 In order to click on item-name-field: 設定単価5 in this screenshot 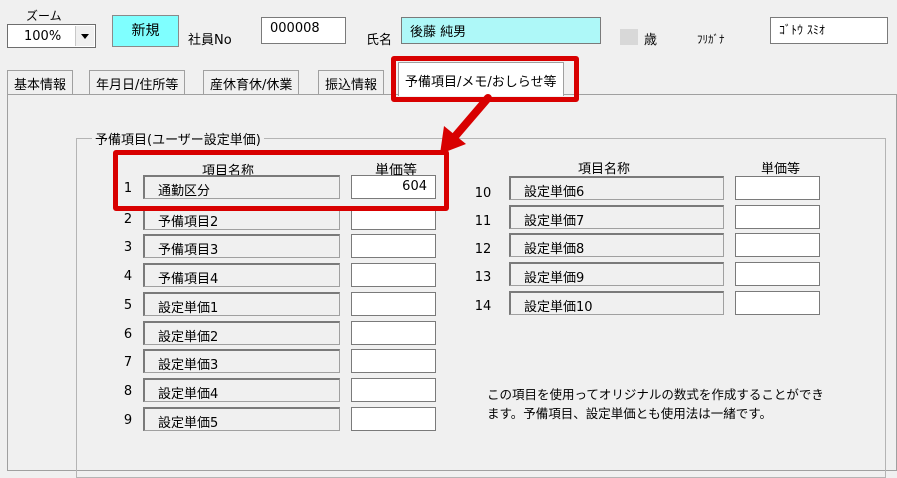, I will do `click(241, 419)`.